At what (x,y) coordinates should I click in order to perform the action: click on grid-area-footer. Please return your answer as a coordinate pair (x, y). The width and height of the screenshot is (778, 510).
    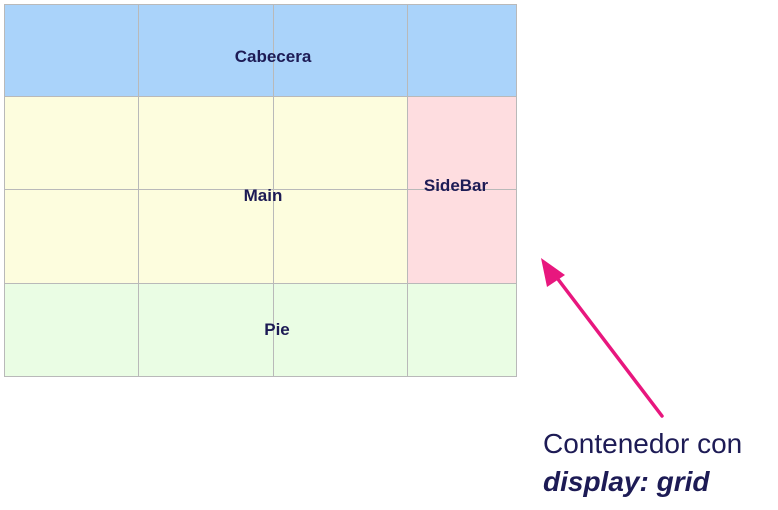
    Looking at the image, I should click on (260, 330).